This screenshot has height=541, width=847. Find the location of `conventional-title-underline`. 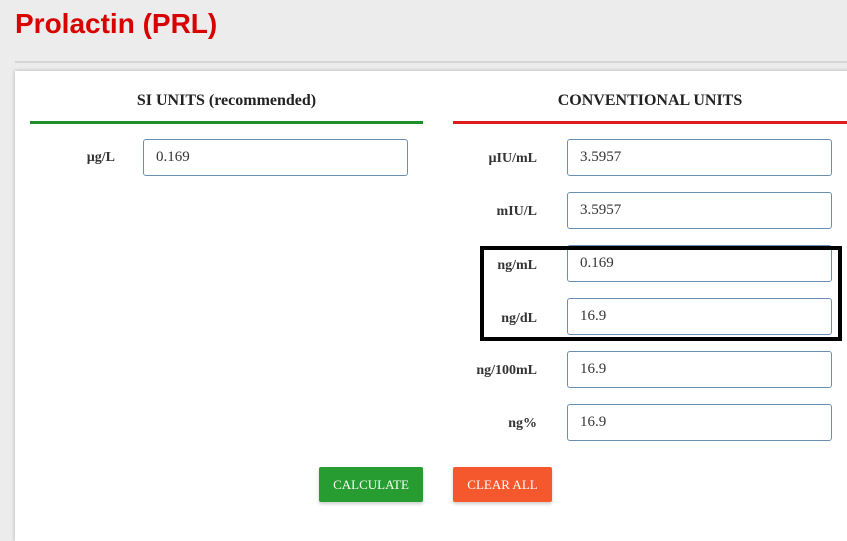

conventional-title-underline is located at coordinates (650, 122).